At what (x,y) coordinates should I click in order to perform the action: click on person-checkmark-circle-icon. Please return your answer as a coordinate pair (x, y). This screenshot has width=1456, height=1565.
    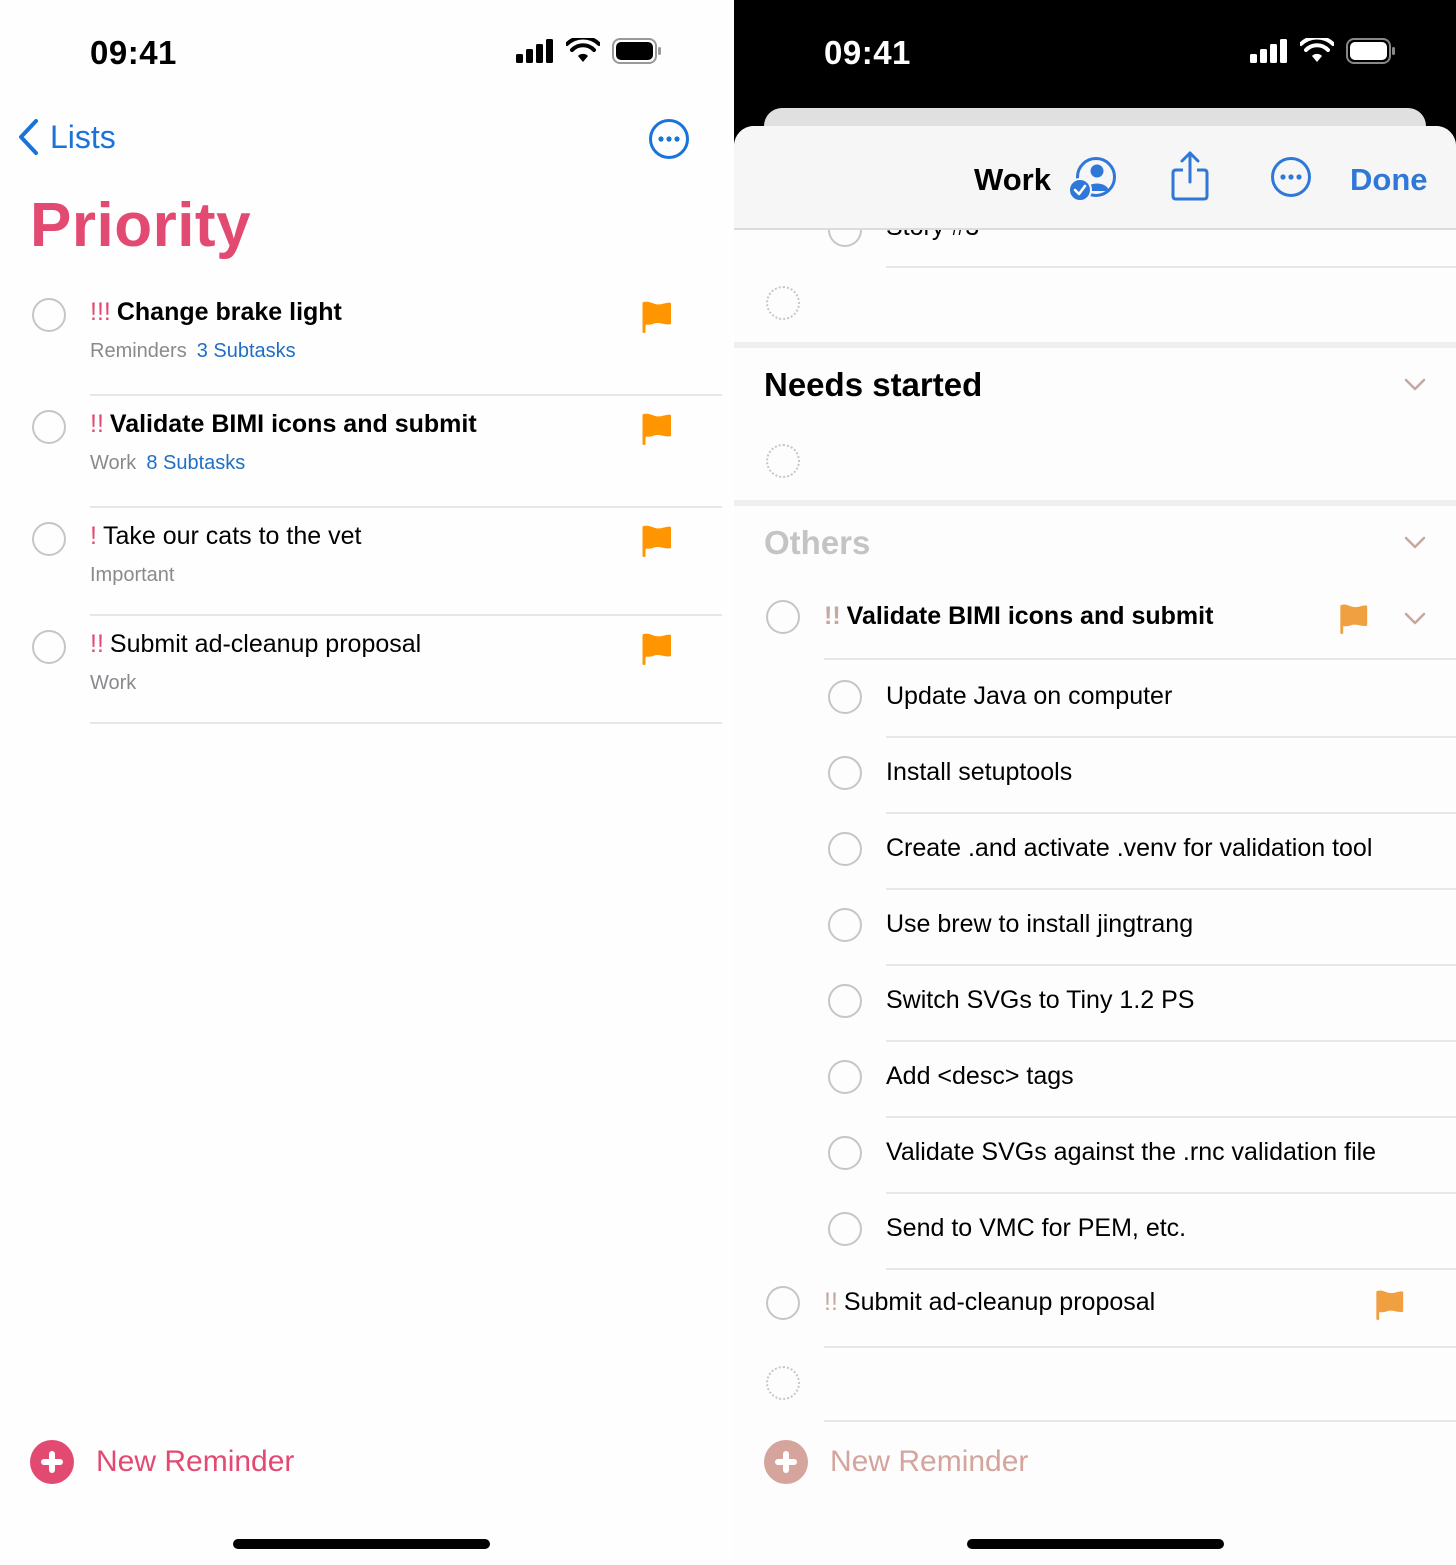
    Looking at the image, I should click on (1092, 179).